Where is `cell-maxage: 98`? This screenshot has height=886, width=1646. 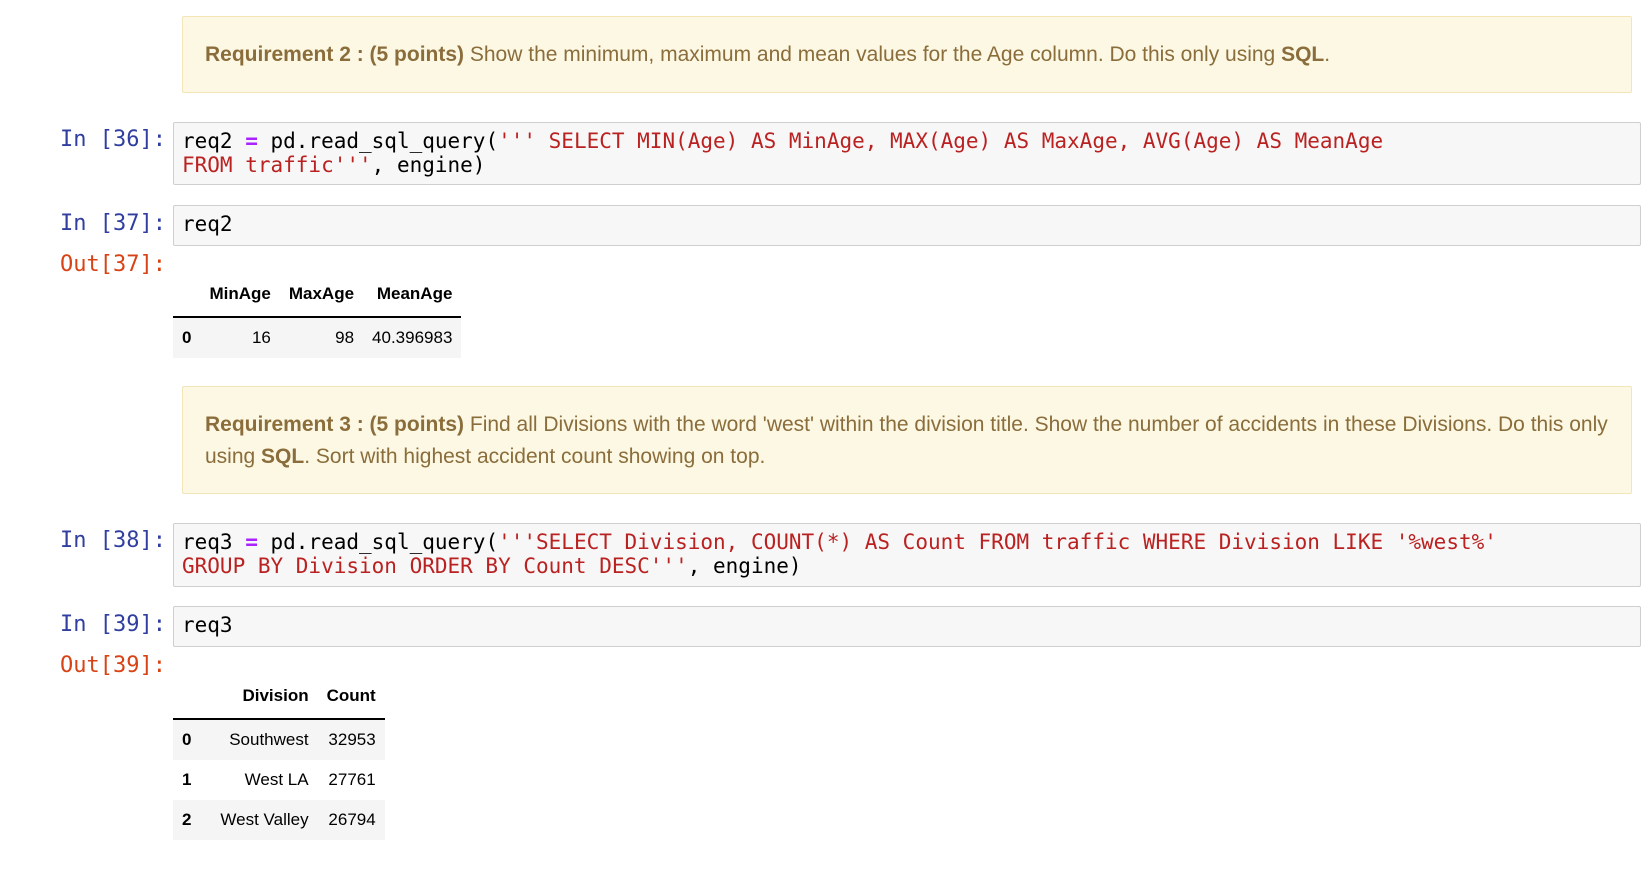
cell-maxage: 98 is located at coordinates (345, 337).